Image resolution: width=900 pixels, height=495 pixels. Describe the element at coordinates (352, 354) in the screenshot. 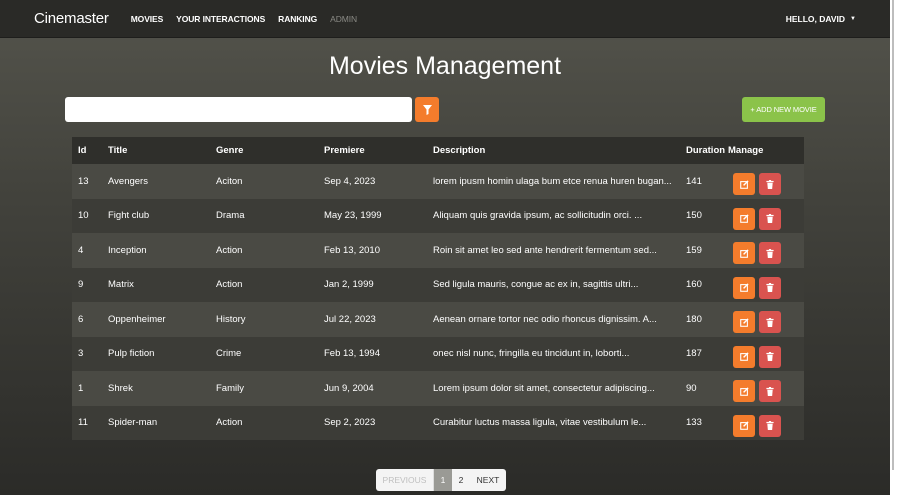

I see `cell-premiere: Feb 13, 1994` at that location.